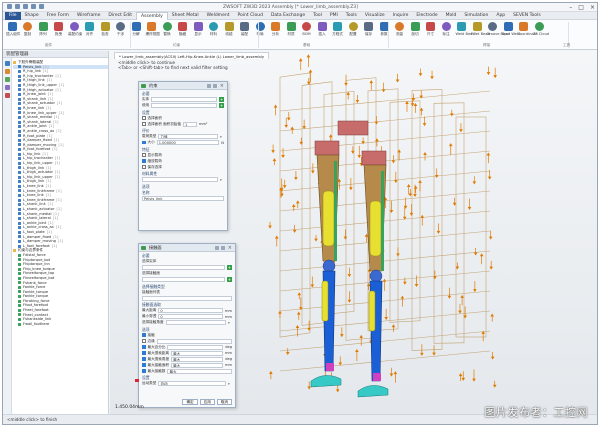 Image resolution: width=600 pixels, height=429 pixels. I want to click on apply-button: 应用, so click(207, 402).